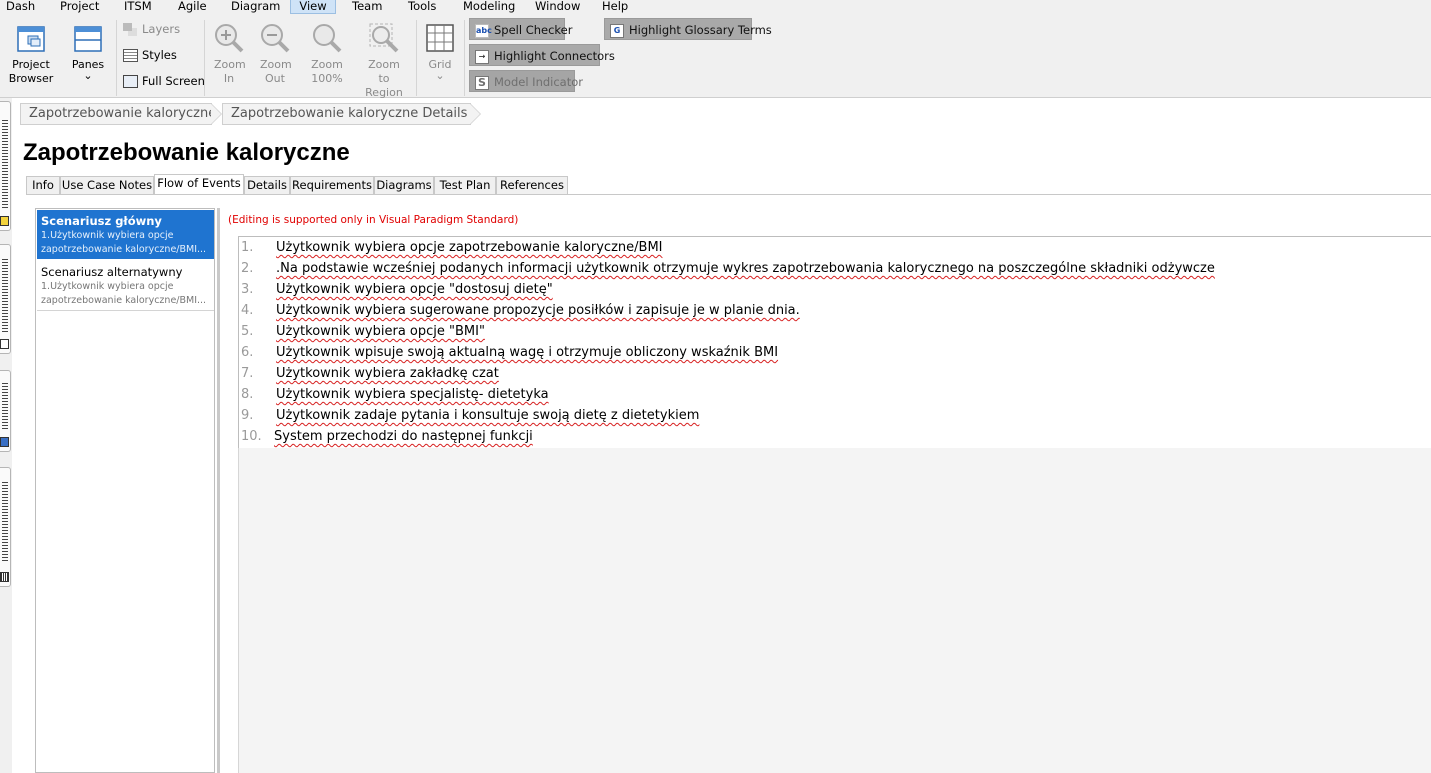  Describe the element at coordinates (88, 75) in the screenshot. I see `panes-chevron-icon: ⌄` at that location.